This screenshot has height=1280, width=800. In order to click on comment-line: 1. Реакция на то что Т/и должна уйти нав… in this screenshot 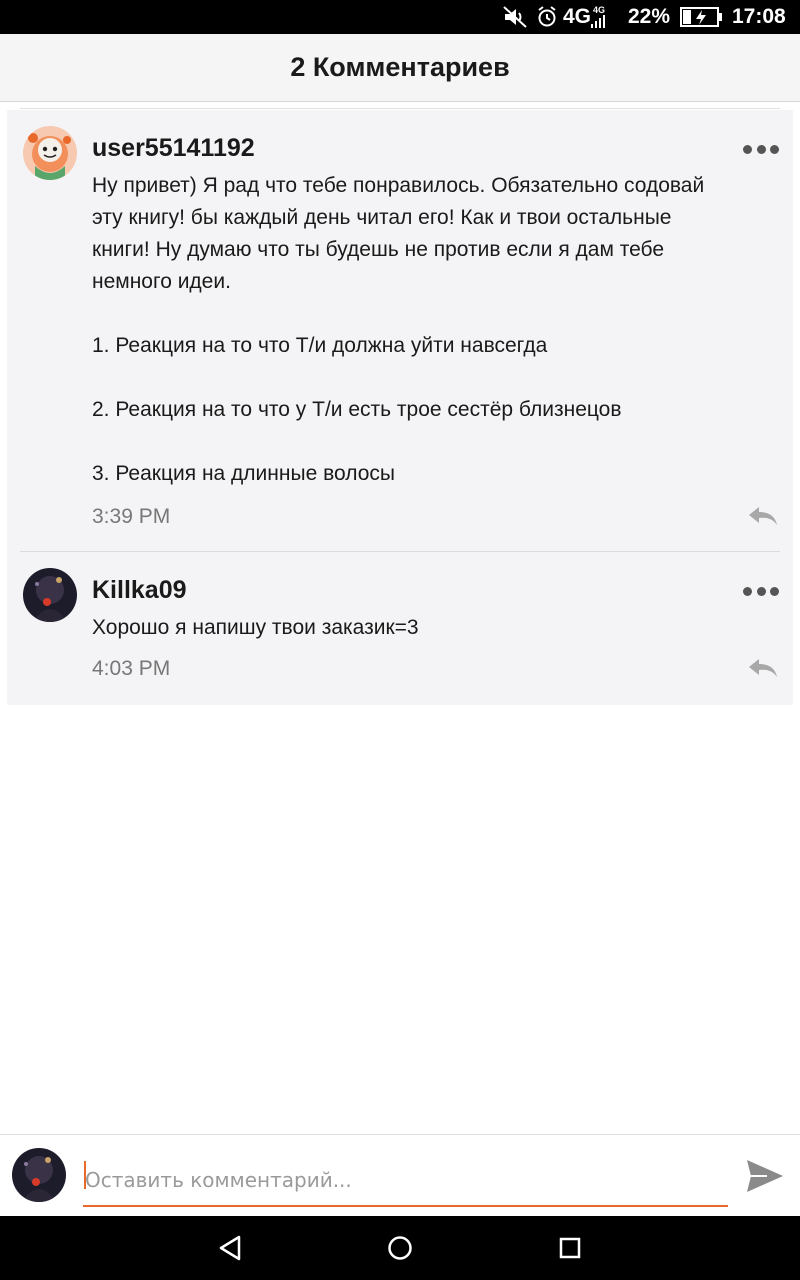, I will do `click(320, 345)`.